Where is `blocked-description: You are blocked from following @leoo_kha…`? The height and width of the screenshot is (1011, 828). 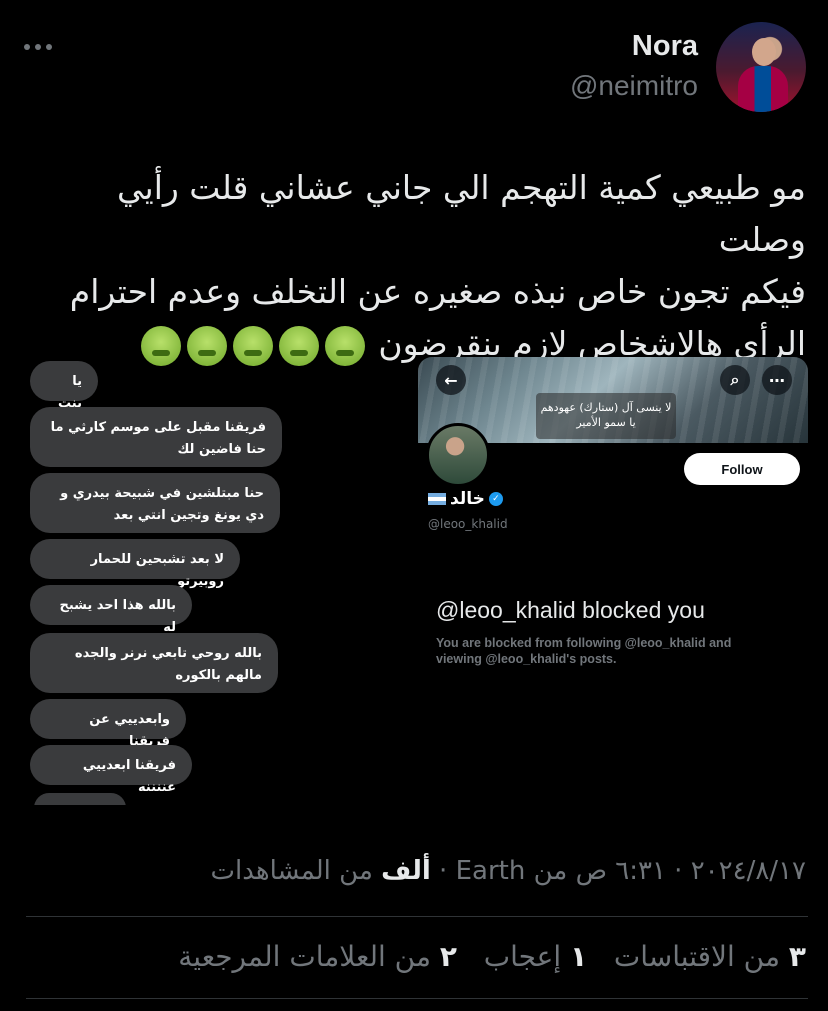 blocked-description: You are blocked from following @leoo_kha… is located at coordinates (601, 651).